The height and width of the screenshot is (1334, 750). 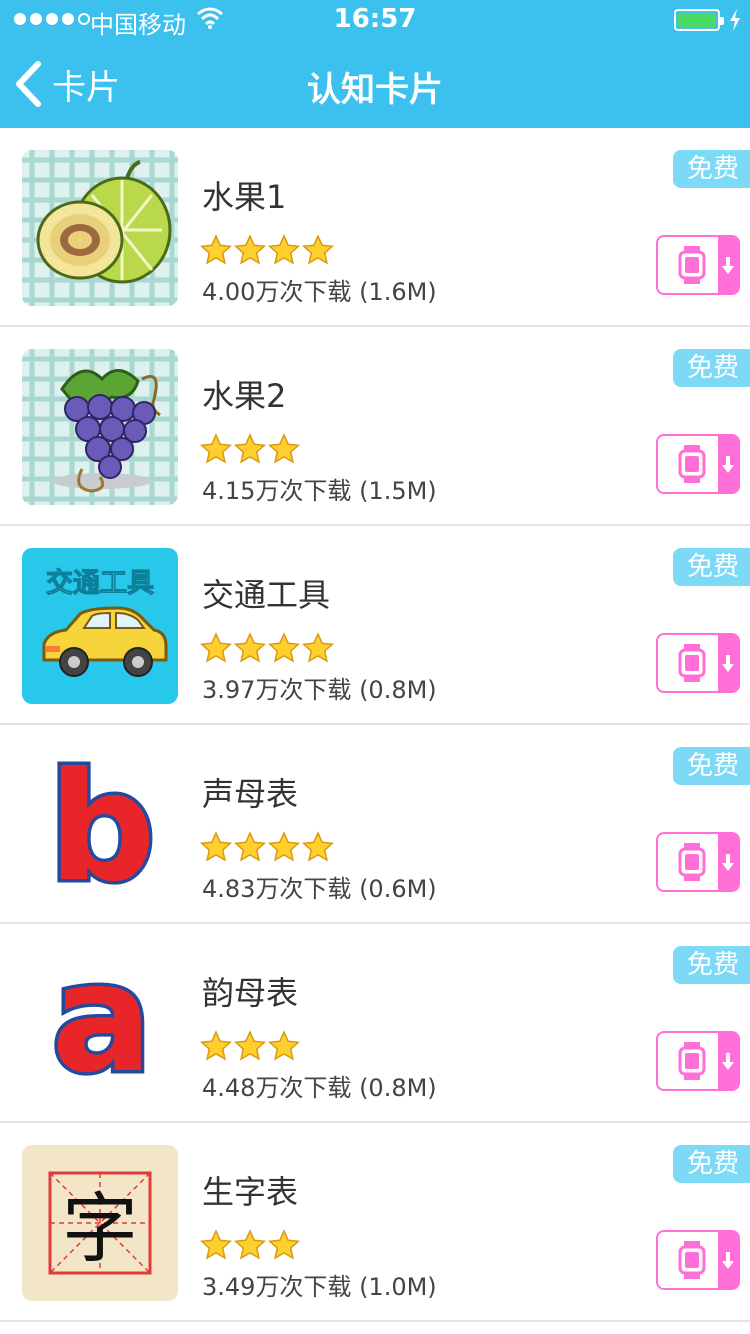 I want to click on download-info: 4.15万次下载 (1.5M), so click(x=319, y=491).